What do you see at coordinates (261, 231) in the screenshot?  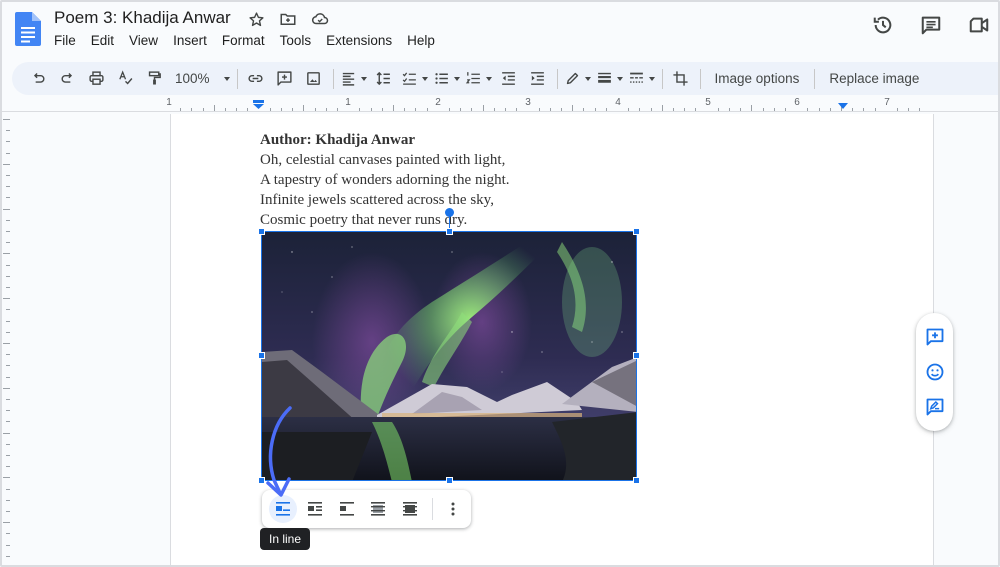 I see `resize-handle-top-left` at bounding box center [261, 231].